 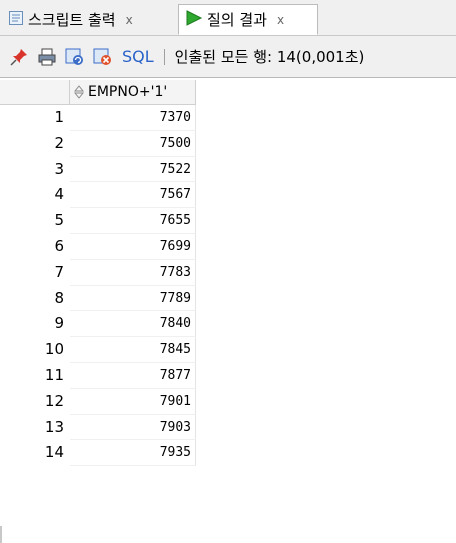 I want to click on tab-script-output: 스크립트 출력 x, so click(x=88, y=19).